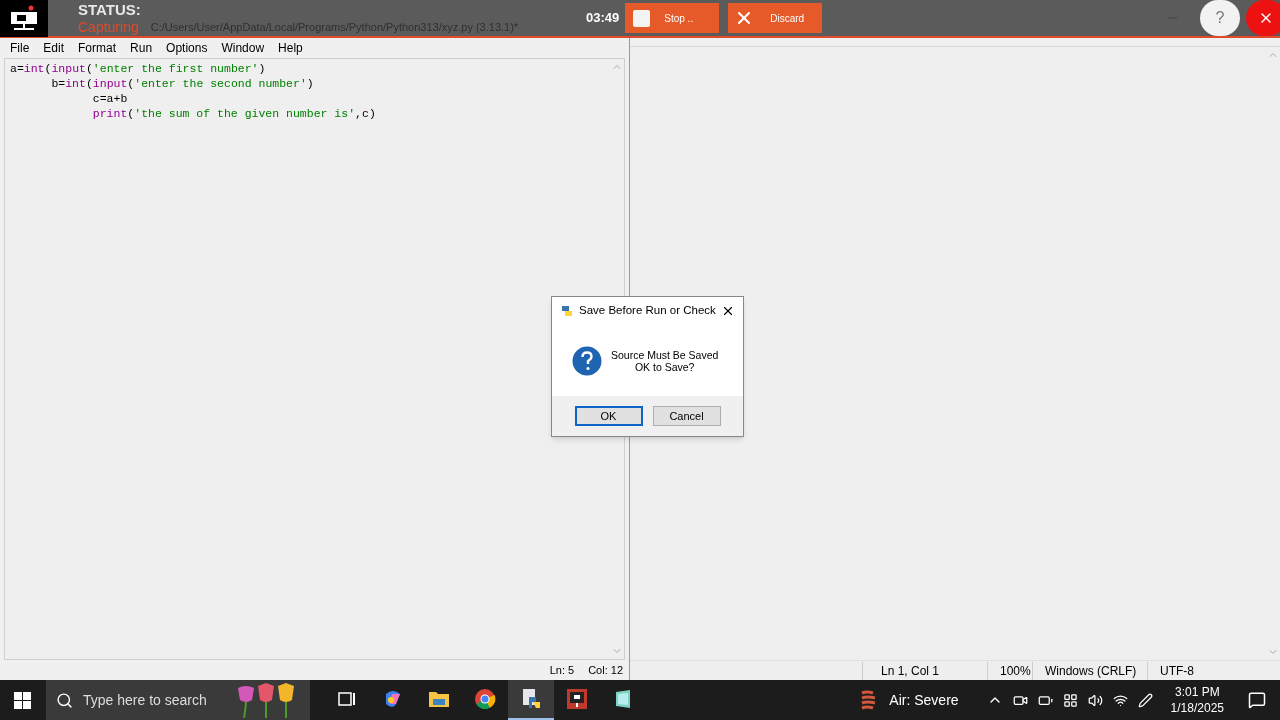 The height and width of the screenshot is (720, 1280). What do you see at coordinates (138, 68) in the screenshot?
I see `code-line: a=int(input('enter the first number')` at bounding box center [138, 68].